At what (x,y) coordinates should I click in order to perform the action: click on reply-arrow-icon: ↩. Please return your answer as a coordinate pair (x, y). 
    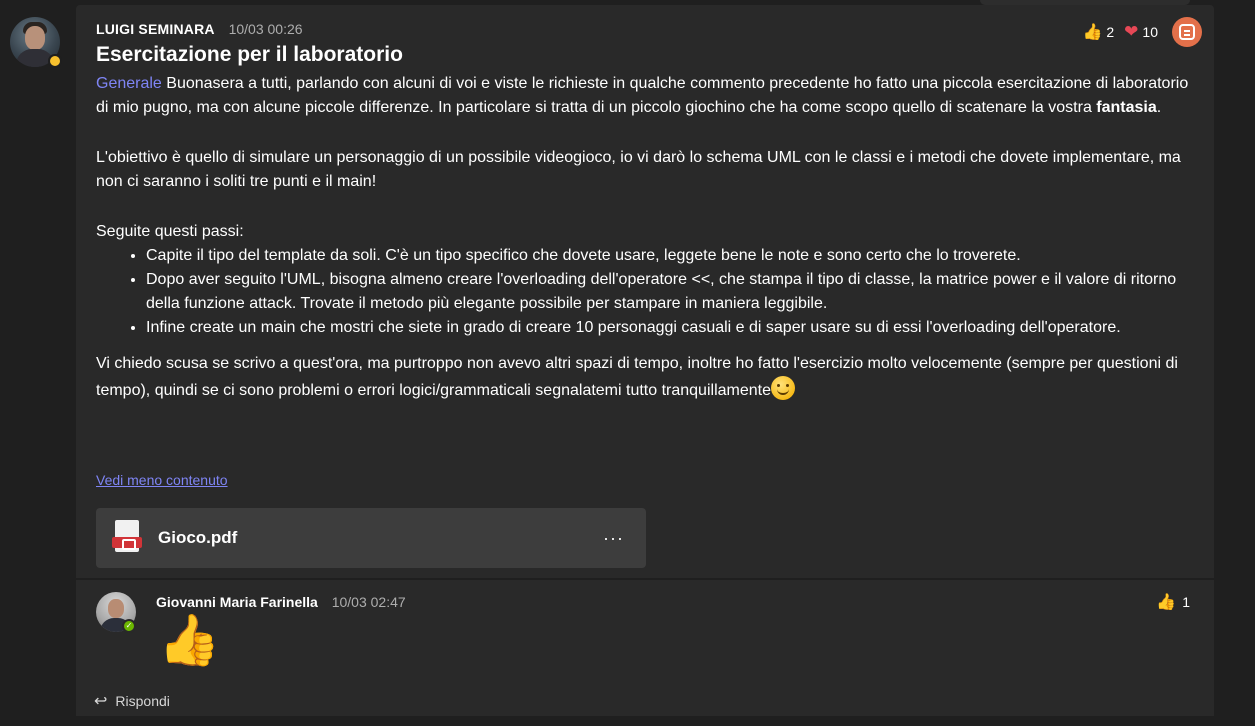
    Looking at the image, I should click on (101, 701).